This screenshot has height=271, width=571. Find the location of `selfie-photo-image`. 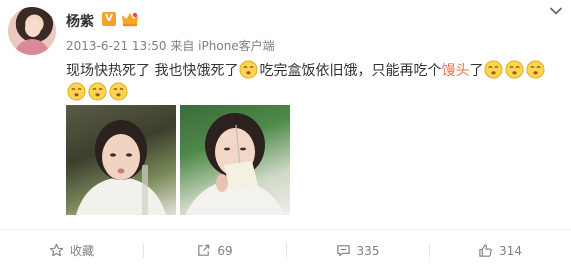

selfie-photo-image is located at coordinates (121, 167).